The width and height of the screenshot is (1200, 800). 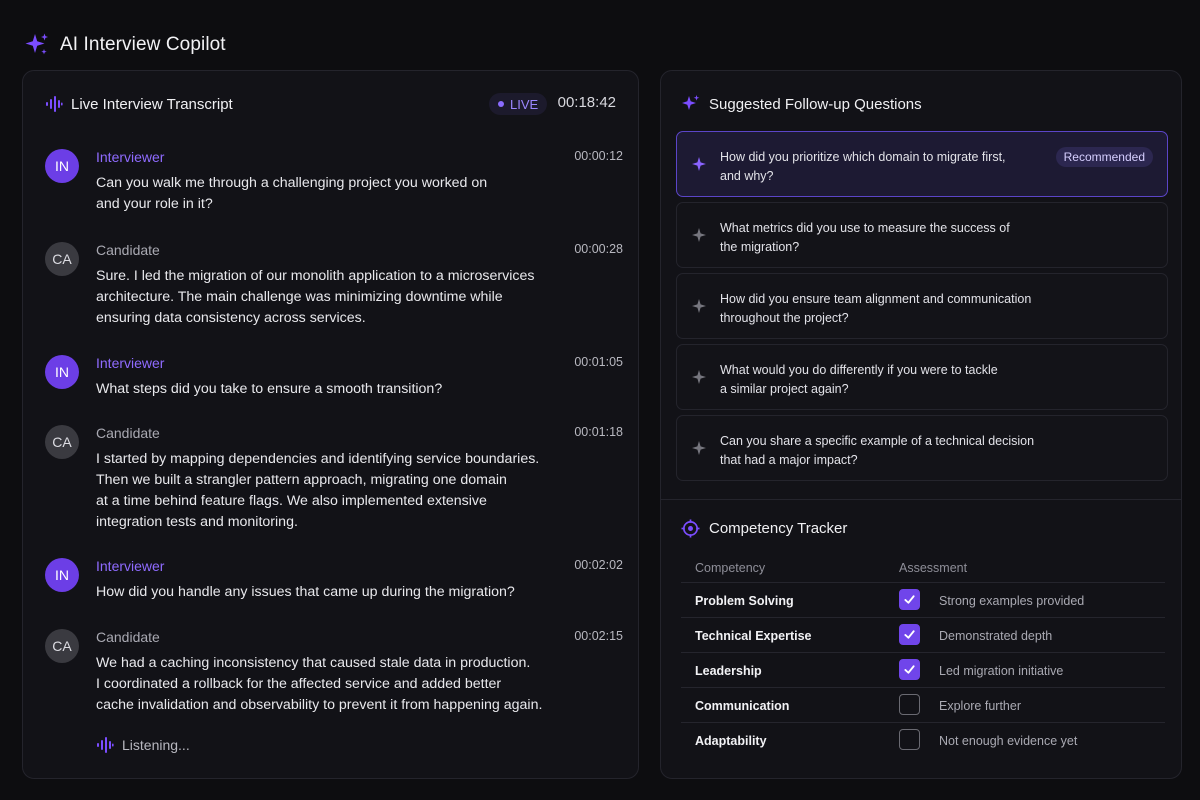 What do you see at coordinates (598, 432) in the screenshot?
I see `message-timestamp: 00:01:18` at bounding box center [598, 432].